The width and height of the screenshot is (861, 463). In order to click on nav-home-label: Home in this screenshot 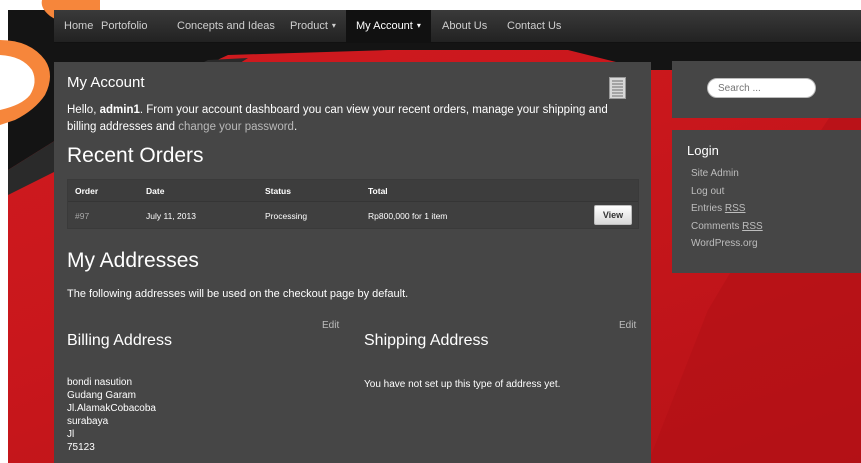, I will do `click(79, 26)`.